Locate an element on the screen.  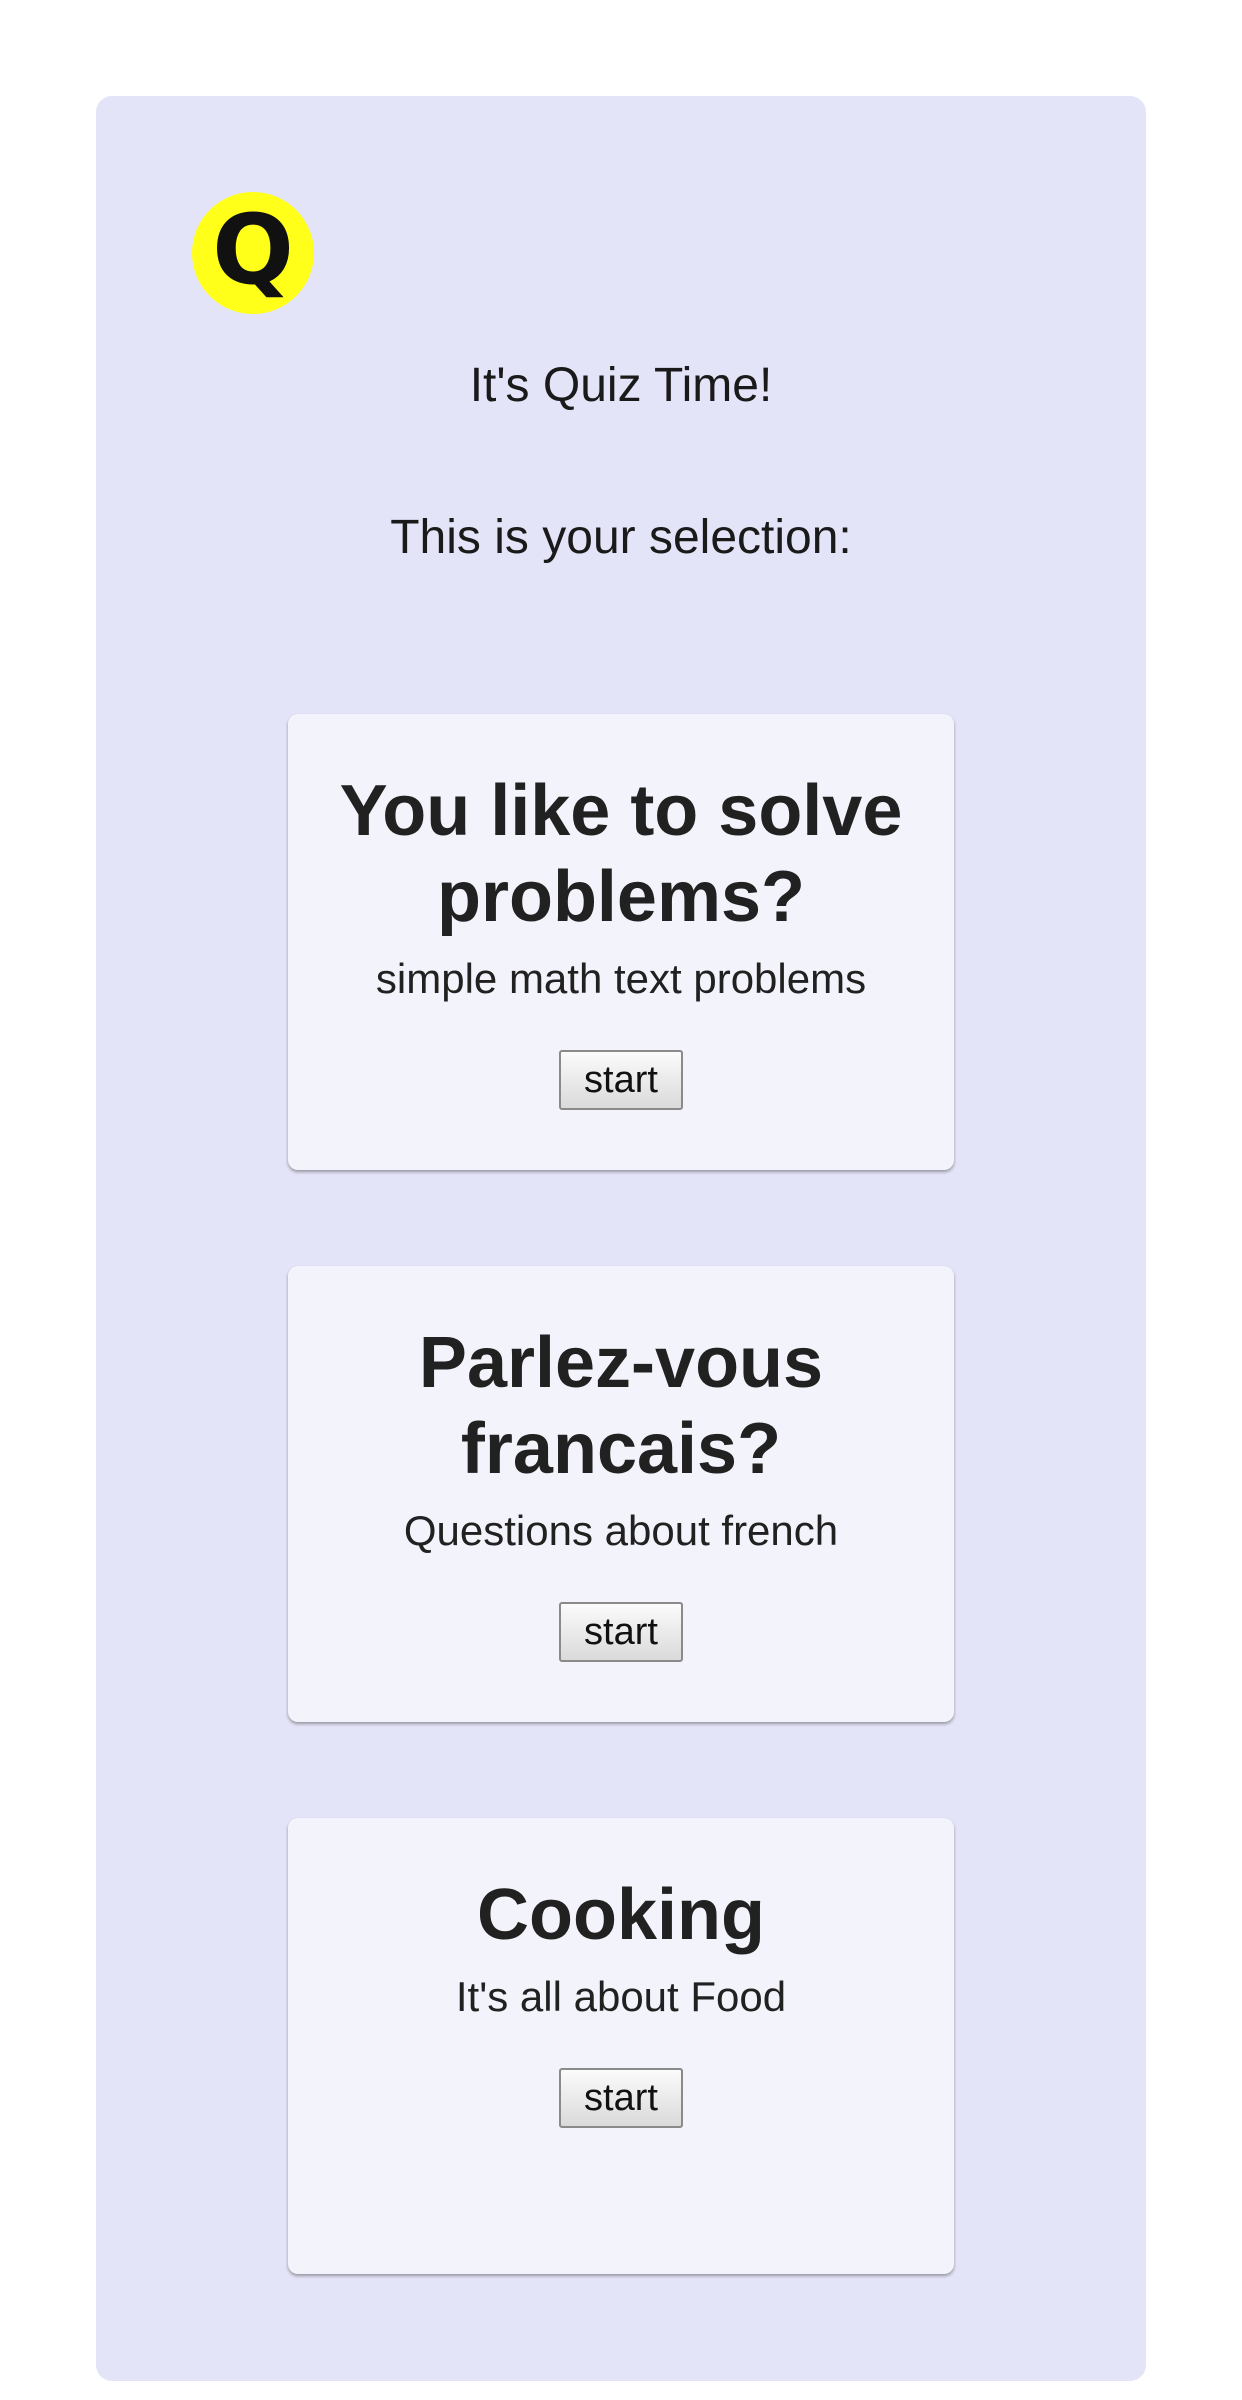
page-subtitle: This is your selection: is located at coordinates (621, 537).